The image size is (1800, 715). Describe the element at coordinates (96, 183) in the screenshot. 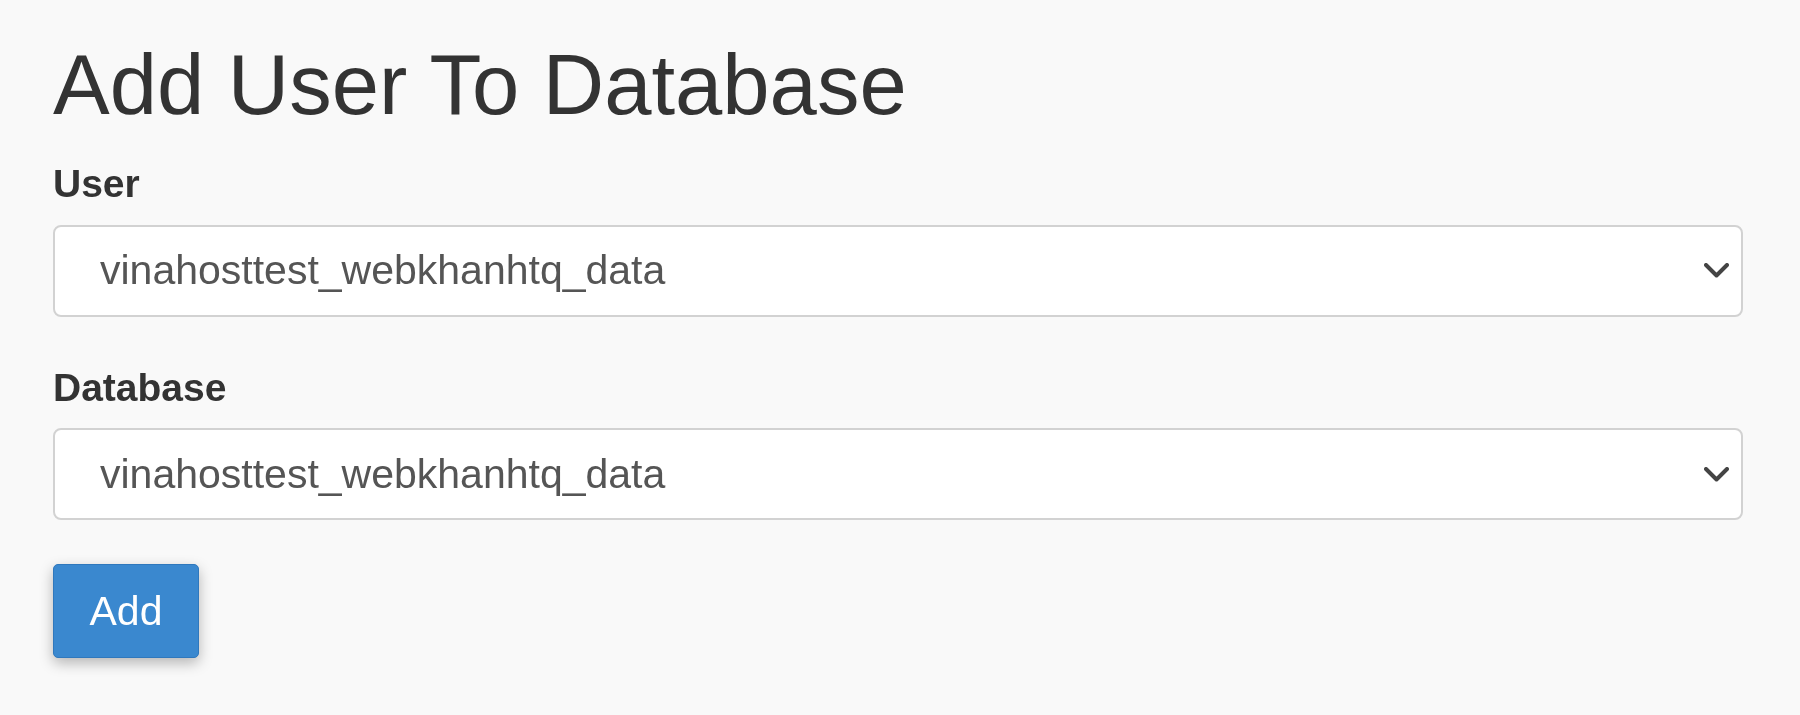

I see `field-label: User` at that location.